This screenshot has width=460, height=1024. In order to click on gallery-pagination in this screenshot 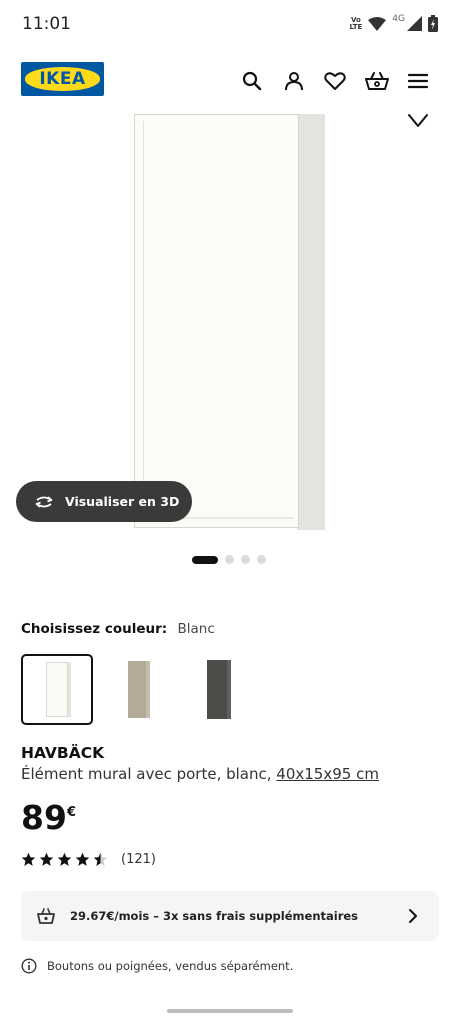, I will do `click(229, 559)`.